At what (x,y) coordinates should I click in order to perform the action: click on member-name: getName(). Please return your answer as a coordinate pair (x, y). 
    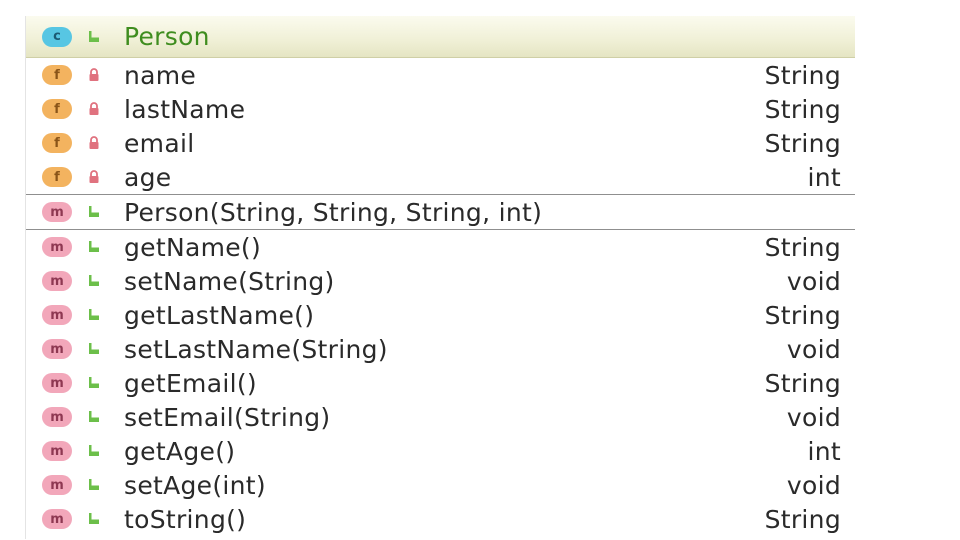
    Looking at the image, I should click on (193, 247).